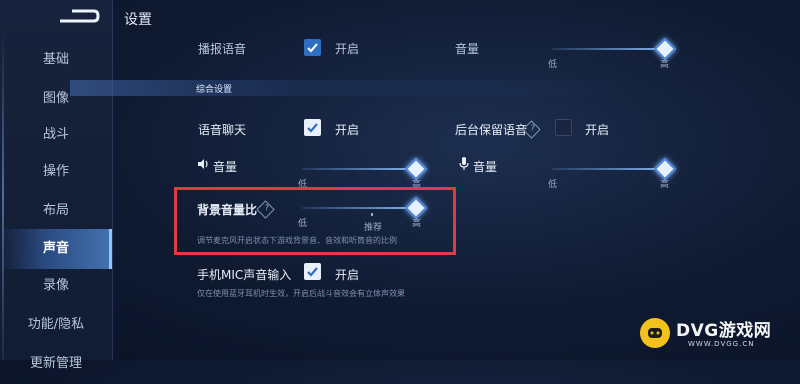 The height and width of the screenshot is (384, 800). Describe the element at coordinates (597, 130) in the screenshot. I see `background-voice-value: 开启` at that location.